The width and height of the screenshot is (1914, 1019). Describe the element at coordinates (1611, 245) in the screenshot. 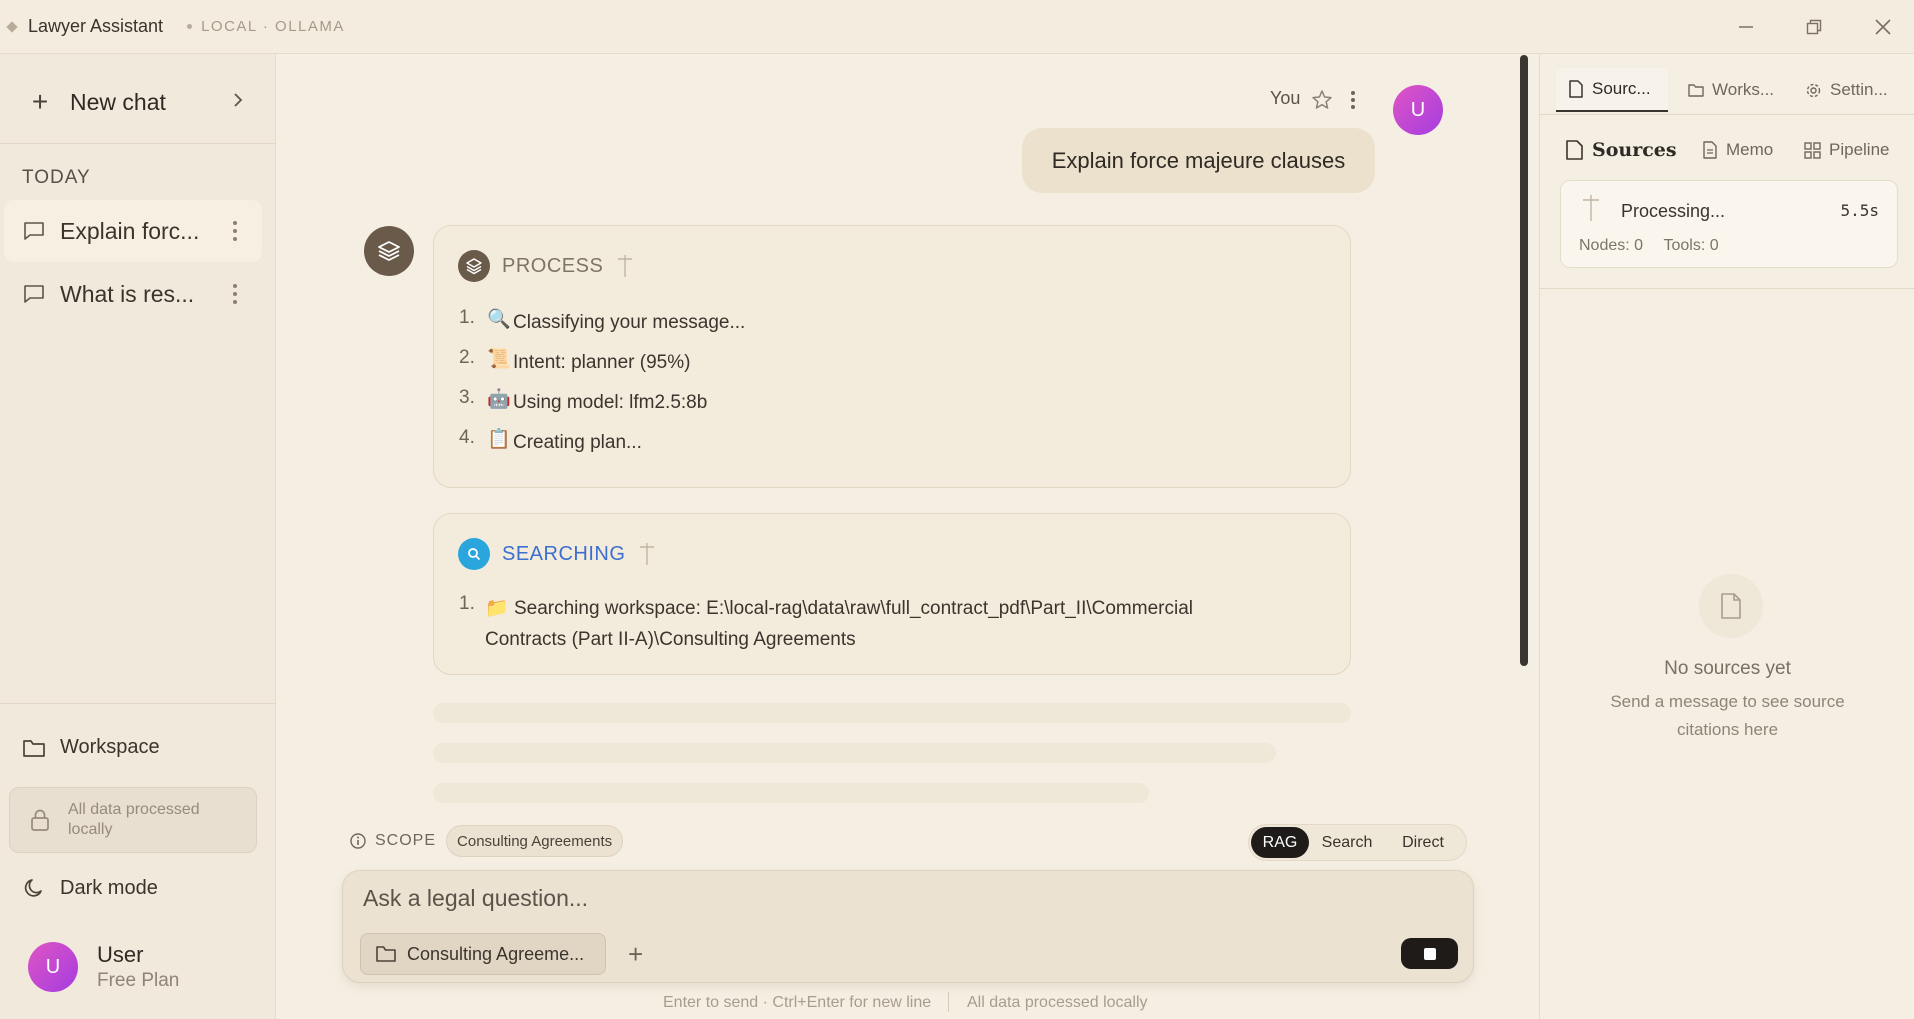

I see `nodes-count: Nodes: 0` at that location.